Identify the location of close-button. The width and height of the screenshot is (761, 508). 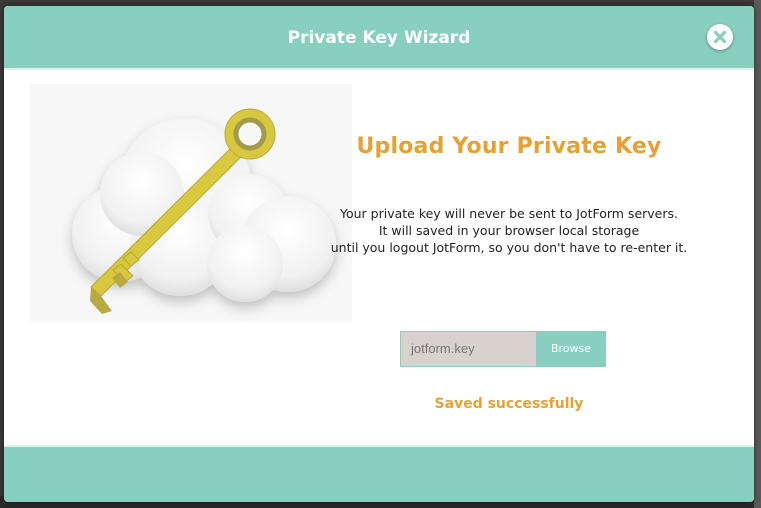
(720, 37).